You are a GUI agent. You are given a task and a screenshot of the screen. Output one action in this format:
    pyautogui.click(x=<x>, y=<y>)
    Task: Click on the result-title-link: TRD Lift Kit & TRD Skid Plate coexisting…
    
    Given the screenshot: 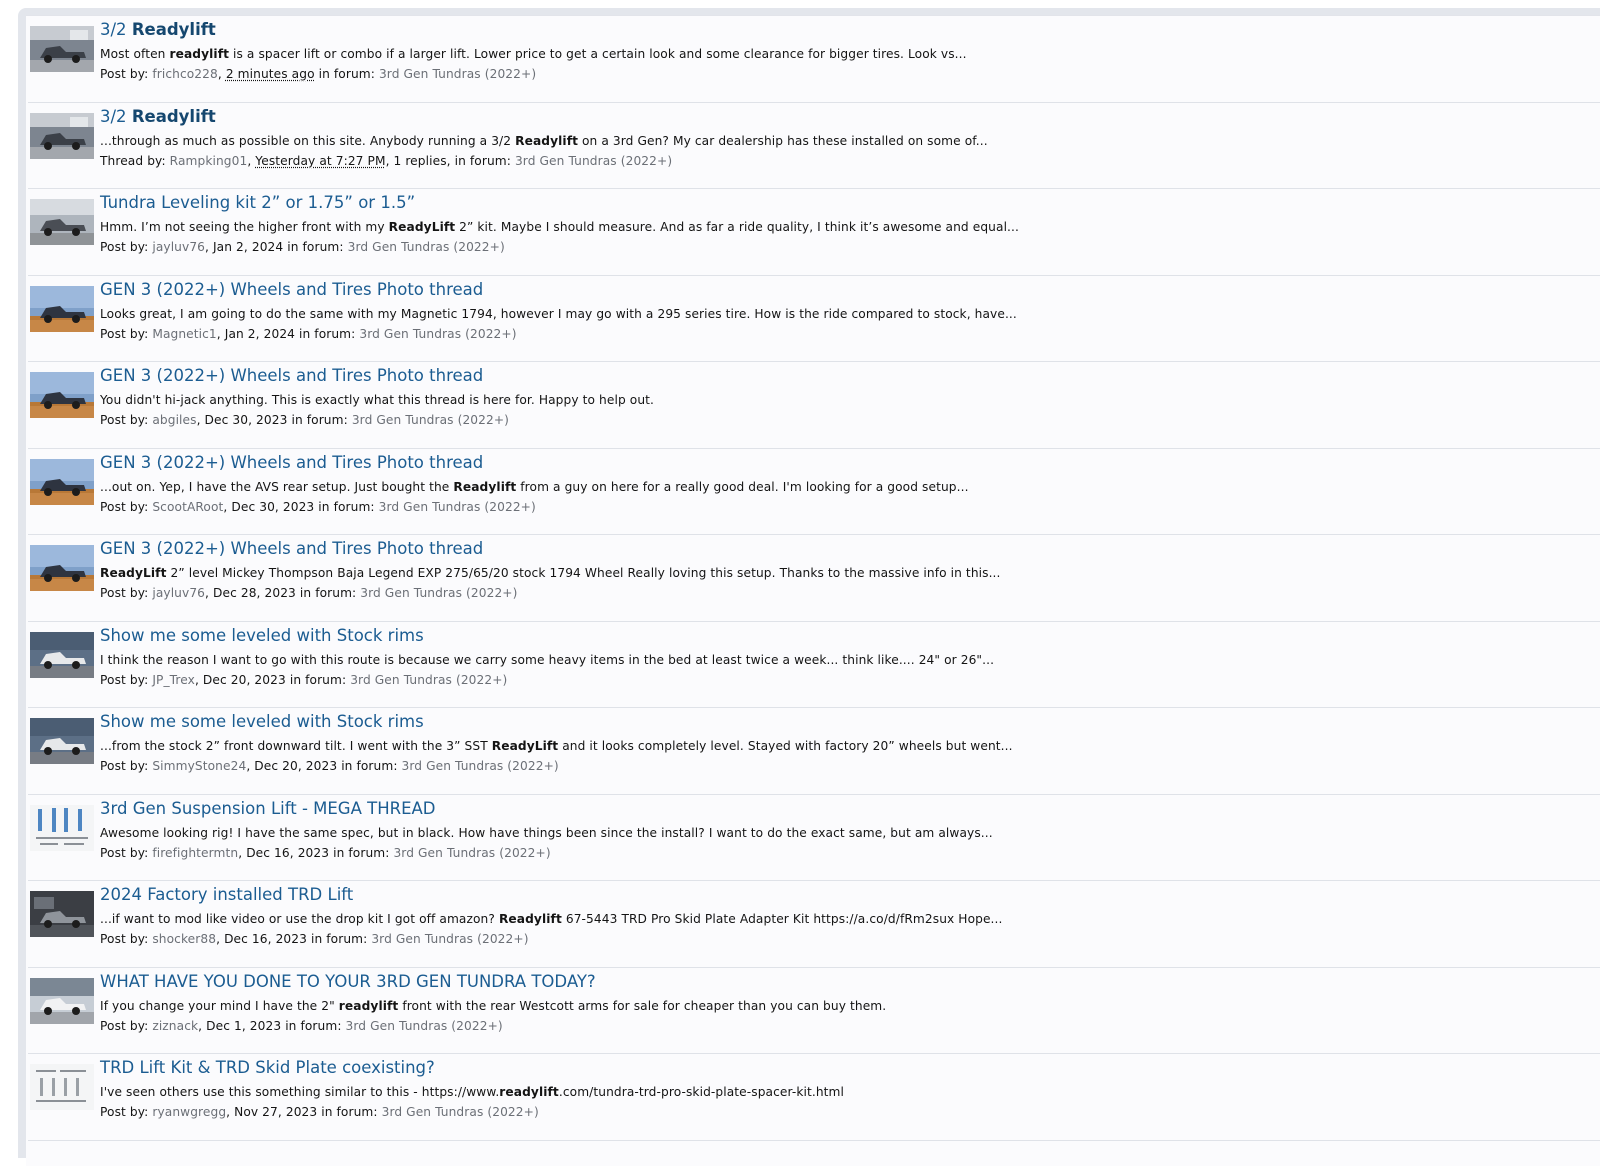 What is the action you would take?
    pyautogui.click(x=267, y=1068)
    